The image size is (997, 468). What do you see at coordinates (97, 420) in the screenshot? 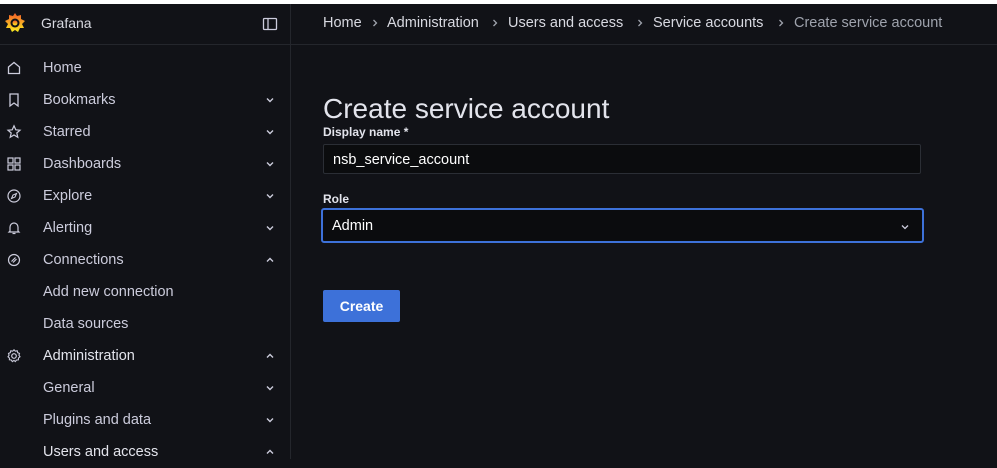
I see `sidebar-item-label: Plugins and data` at bounding box center [97, 420].